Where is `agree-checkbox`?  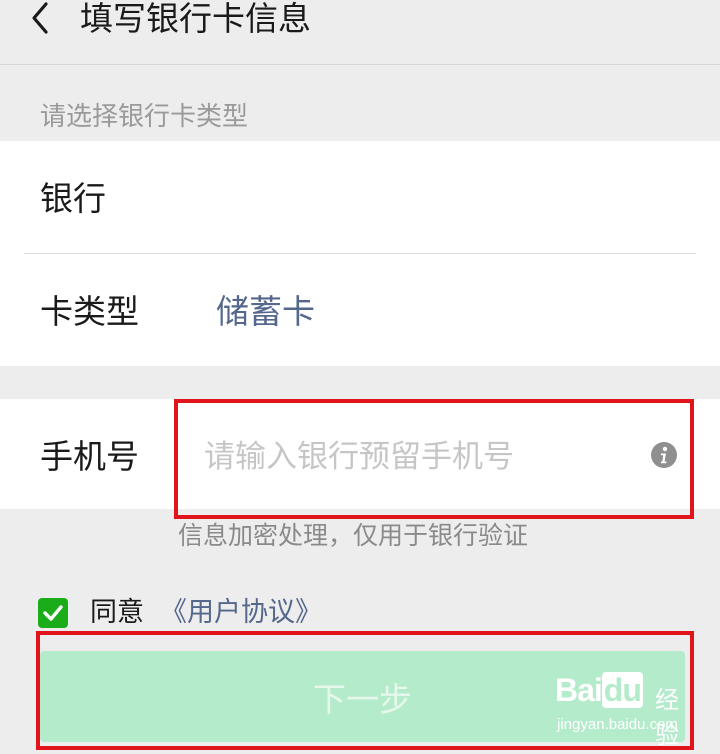
agree-checkbox is located at coordinates (53, 613).